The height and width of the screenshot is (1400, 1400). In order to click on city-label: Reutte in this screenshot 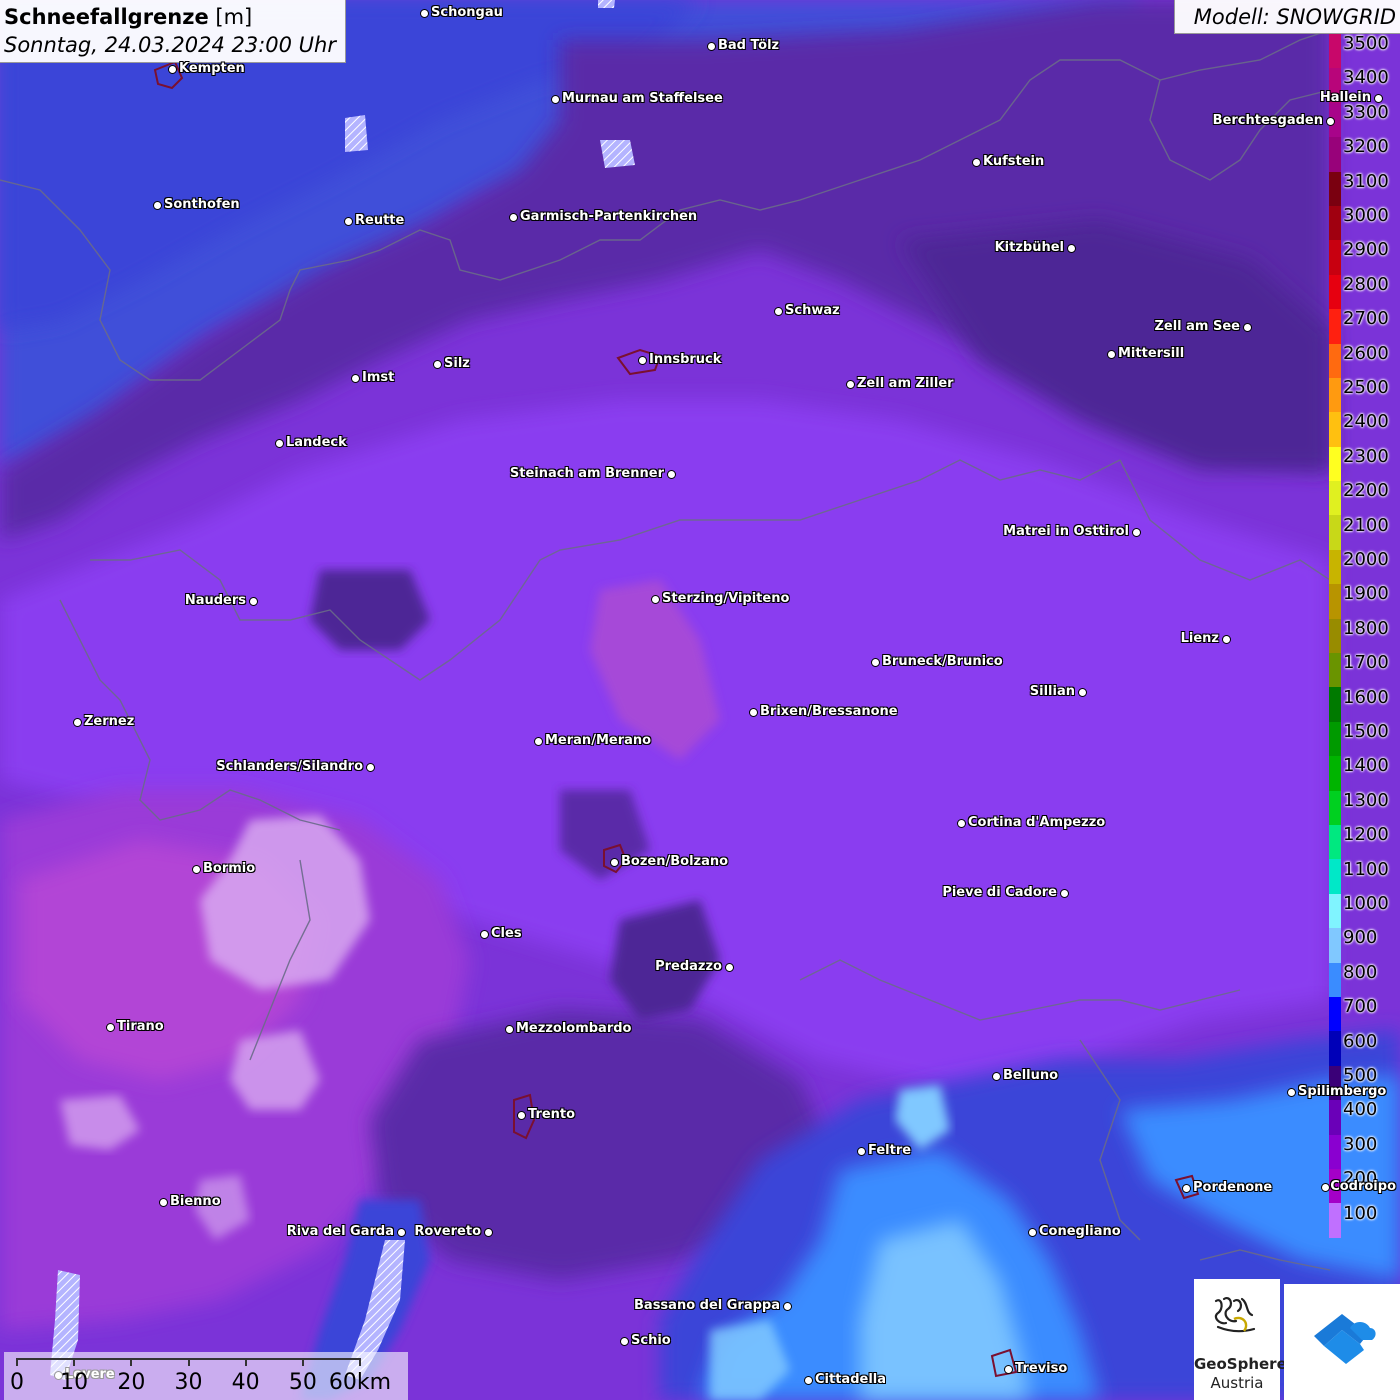, I will do `click(379, 220)`.